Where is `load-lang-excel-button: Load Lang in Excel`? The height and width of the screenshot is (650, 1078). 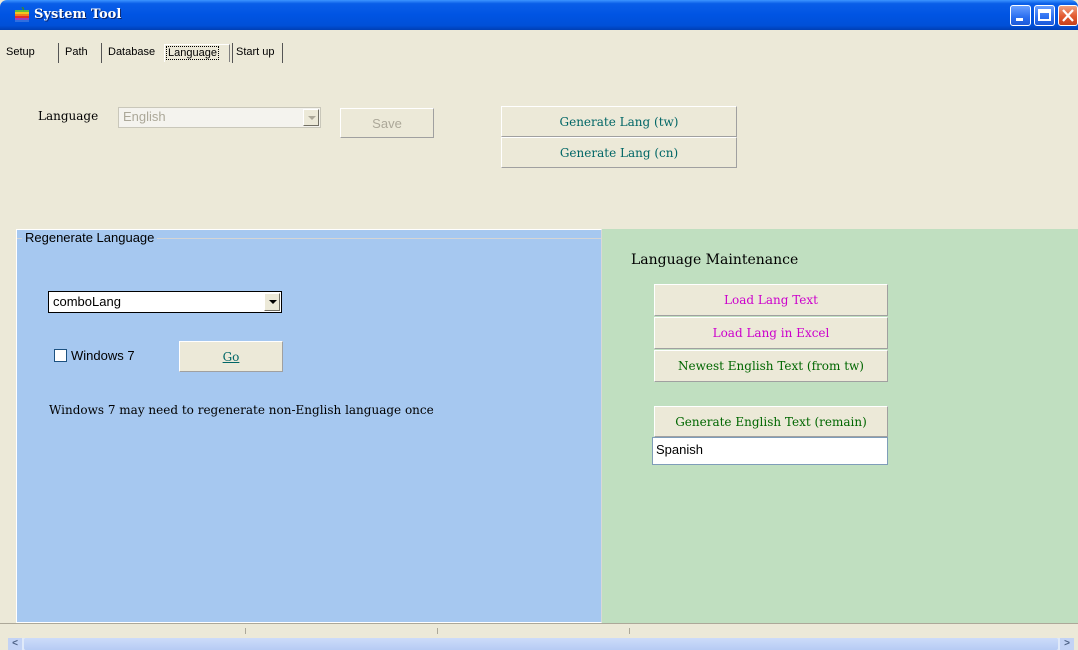 load-lang-excel-button: Load Lang in Excel is located at coordinates (771, 333).